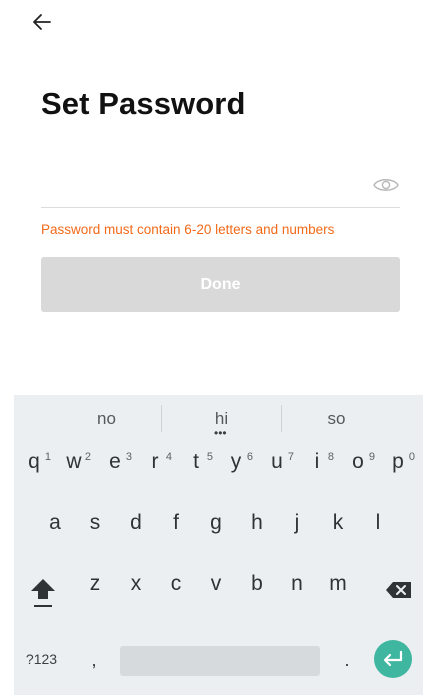  I want to click on key-p: 0p, so click(398, 462).